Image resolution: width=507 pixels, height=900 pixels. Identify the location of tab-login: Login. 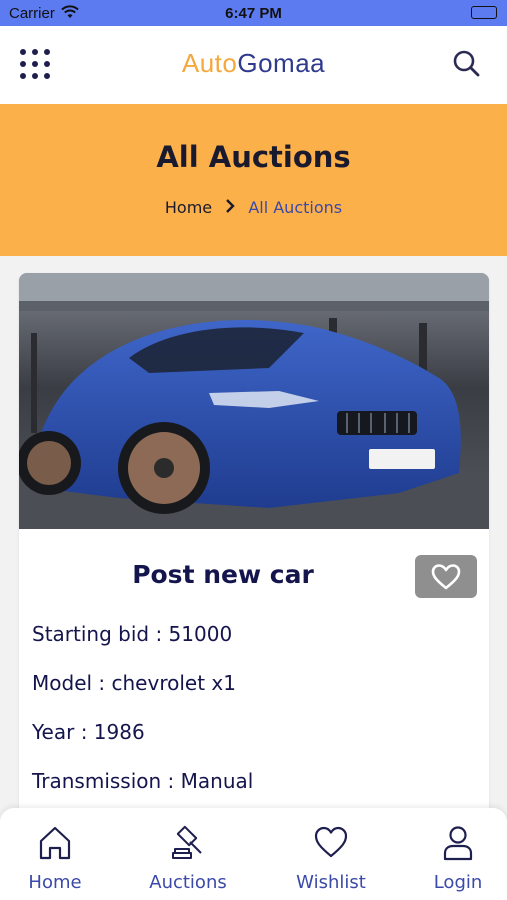
(455, 854).